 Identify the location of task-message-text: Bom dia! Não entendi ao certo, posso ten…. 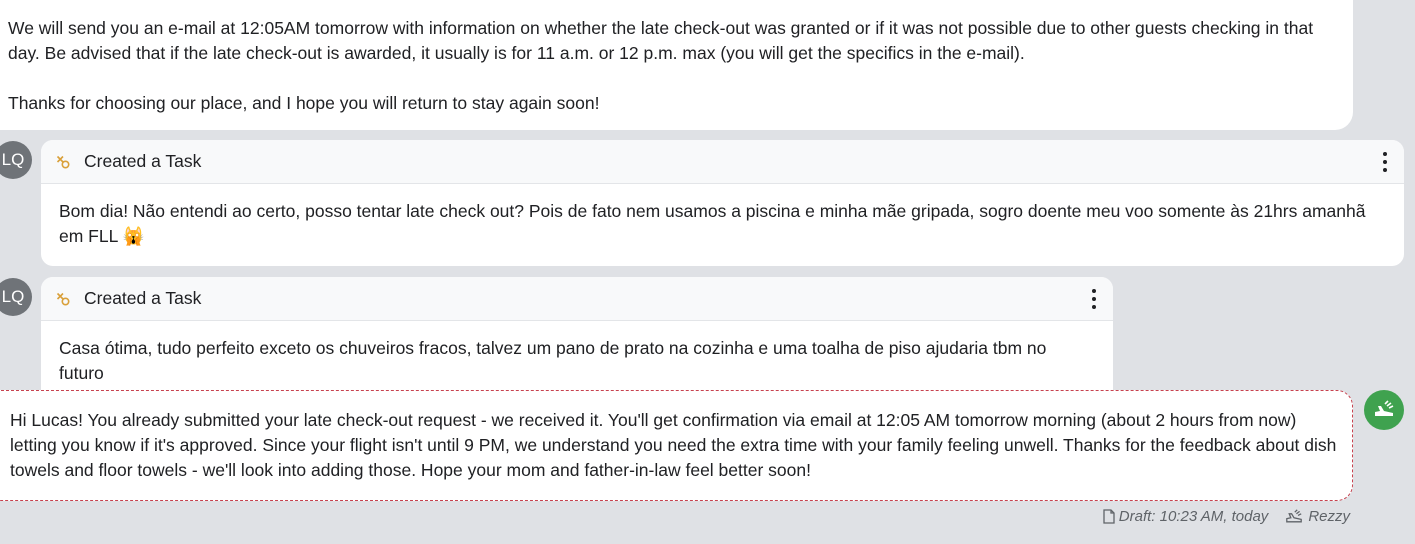
(712, 223).